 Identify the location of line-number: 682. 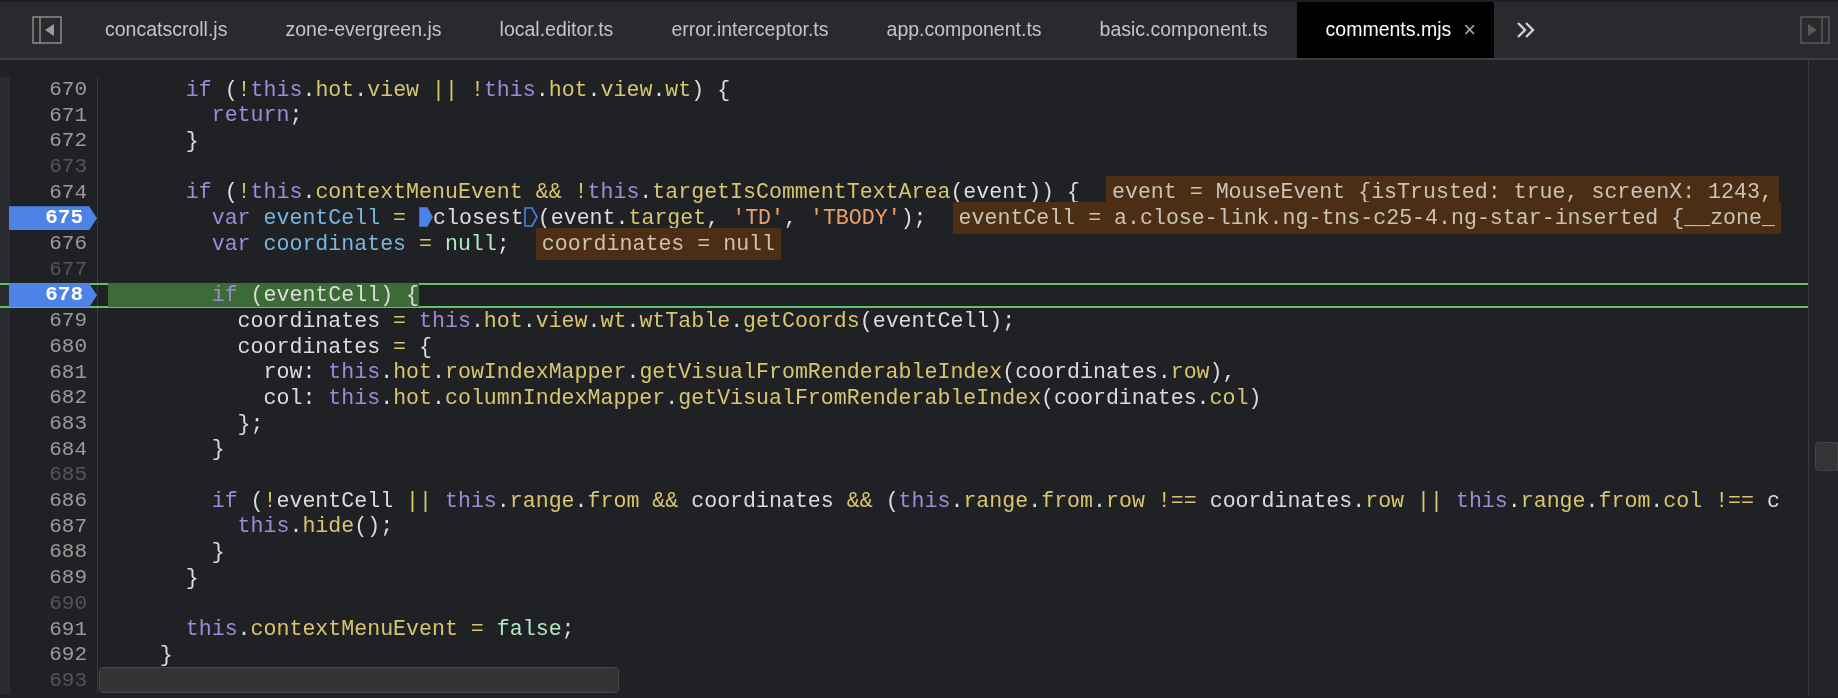
(68, 398).